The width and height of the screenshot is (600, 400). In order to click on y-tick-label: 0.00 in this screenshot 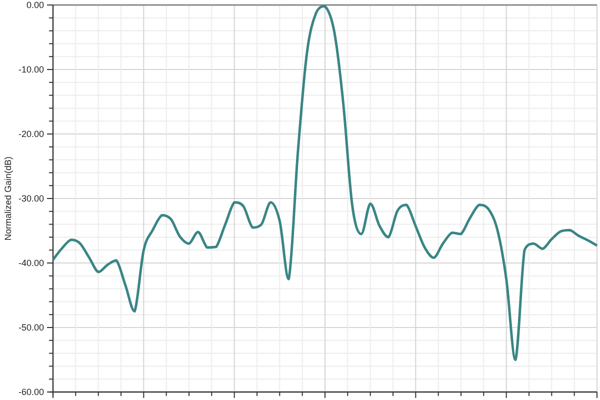, I will do `click(35, 5)`.